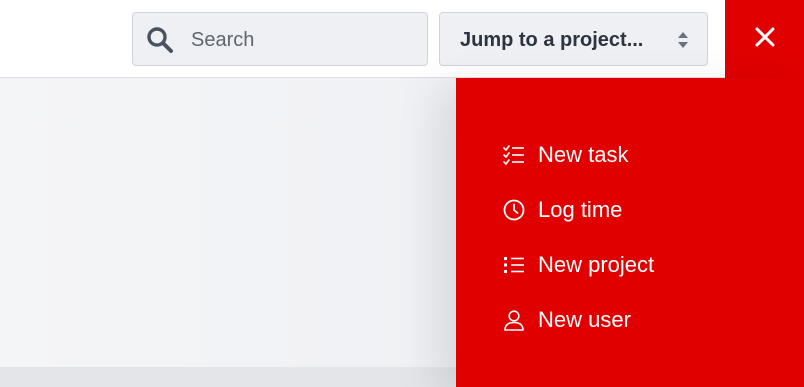 The height and width of the screenshot is (387, 804). What do you see at coordinates (514, 210) in the screenshot?
I see `clock-icon` at bounding box center [514, 210].